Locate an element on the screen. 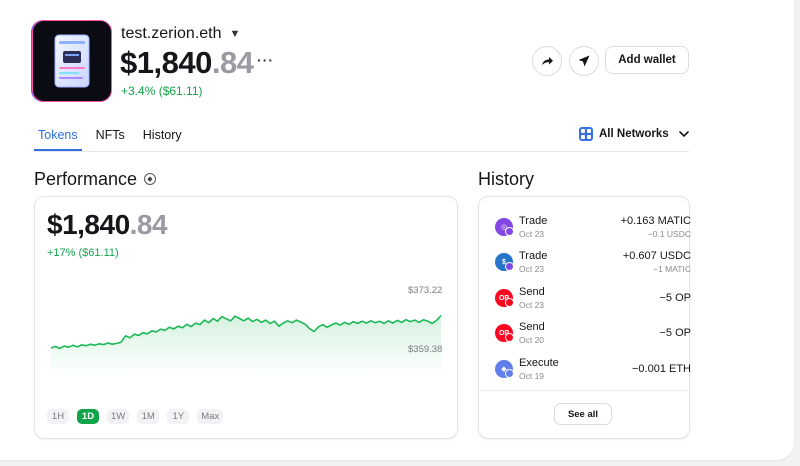  portfolio-tabs: Tokens NFTs History is located at coordinates (110, 139).